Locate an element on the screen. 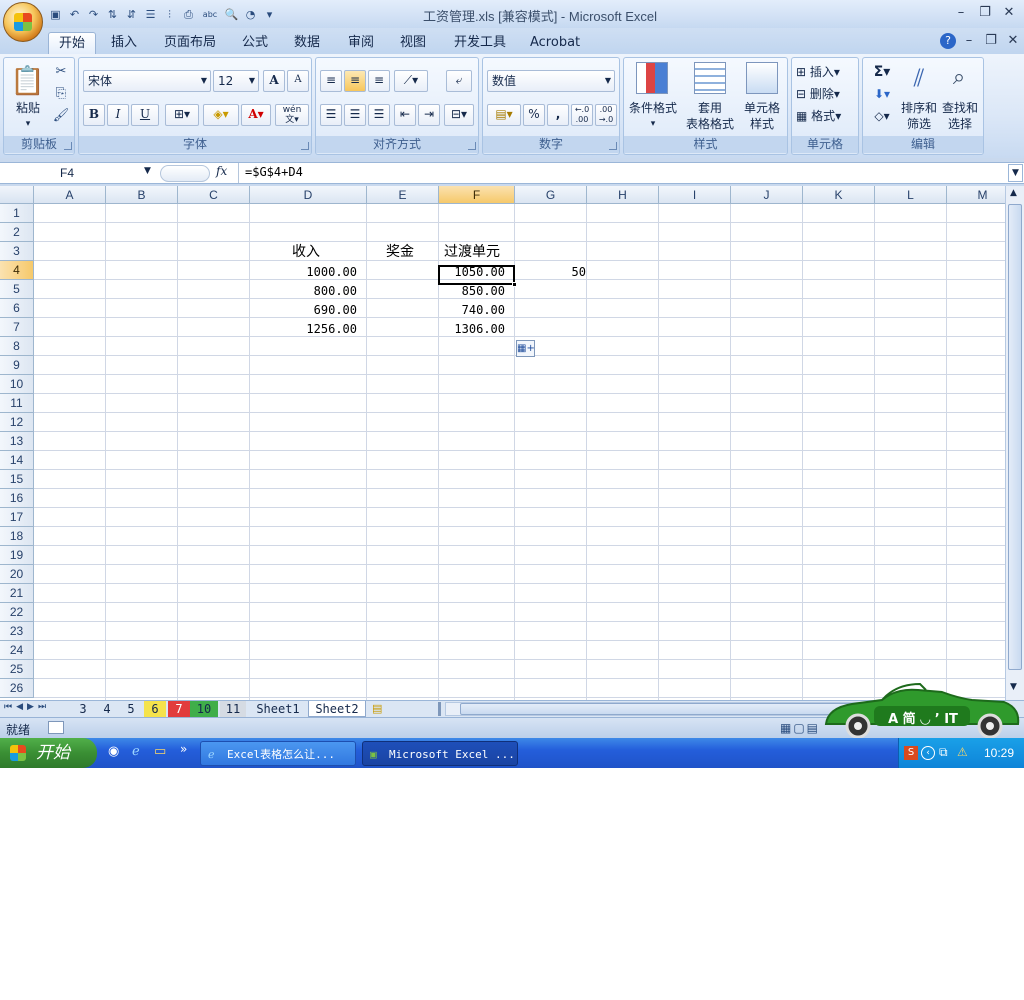  formula-input: =$G$4+D4 is located at coordinates (274, 172).